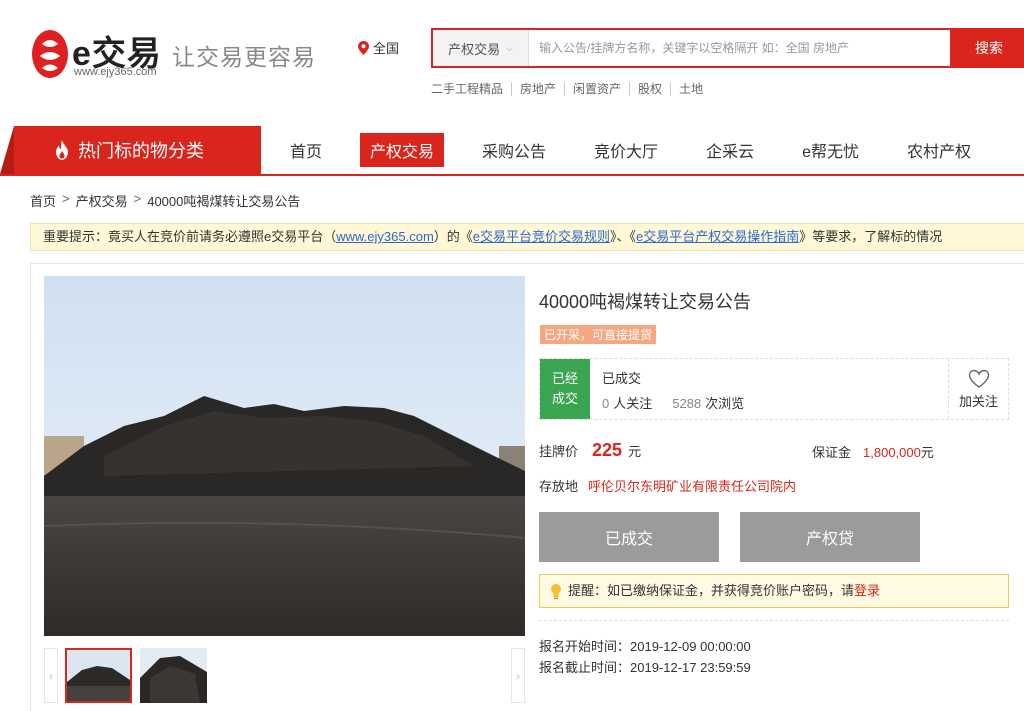 The width and height of the screenshot is (1024, 711). What do you see at coordinates (474, 49) in the screenshot?
I see `search-category-label: 产权交易` at bounding box center [474, 49].